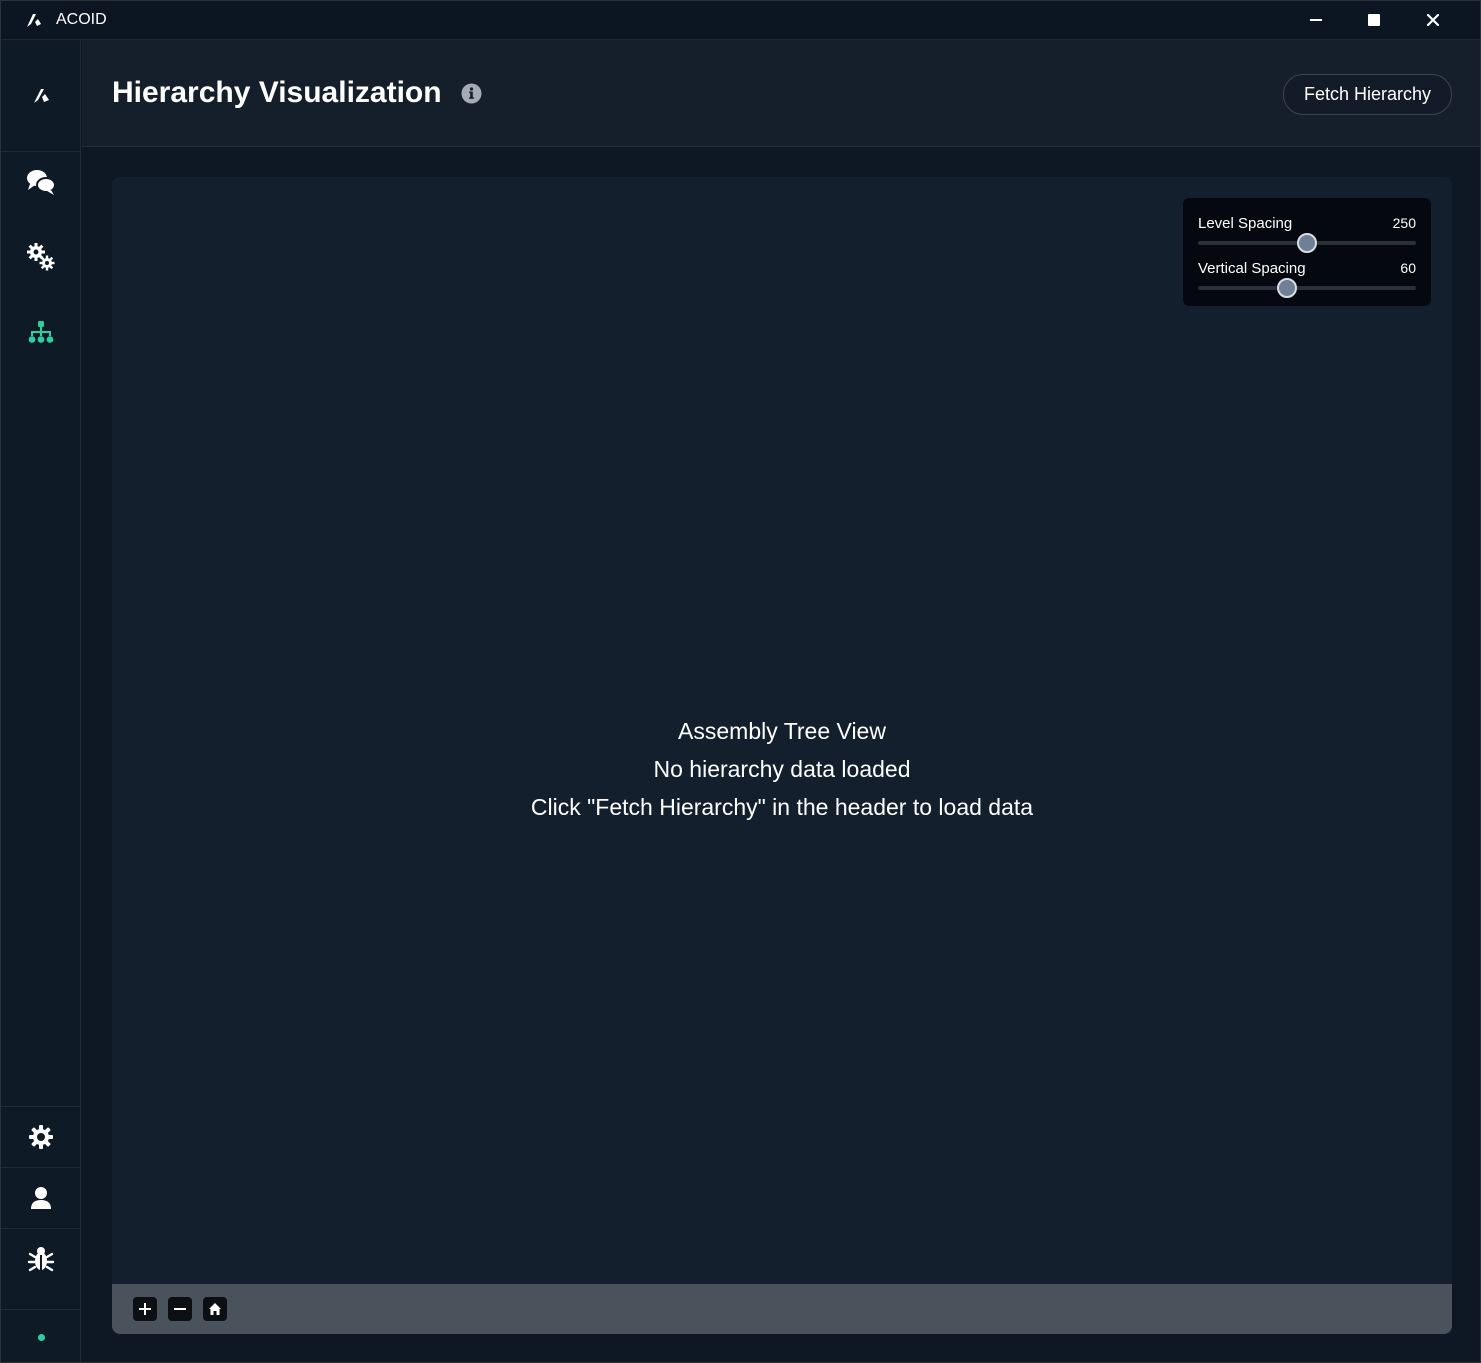 The width and height of the screenshot is (1481, 1363). What do you see at coordinates (1252, 268) in the screenshot?
I see `vertical-spacing-label: Vertical Spacing` at bounding box center [1252, 268].